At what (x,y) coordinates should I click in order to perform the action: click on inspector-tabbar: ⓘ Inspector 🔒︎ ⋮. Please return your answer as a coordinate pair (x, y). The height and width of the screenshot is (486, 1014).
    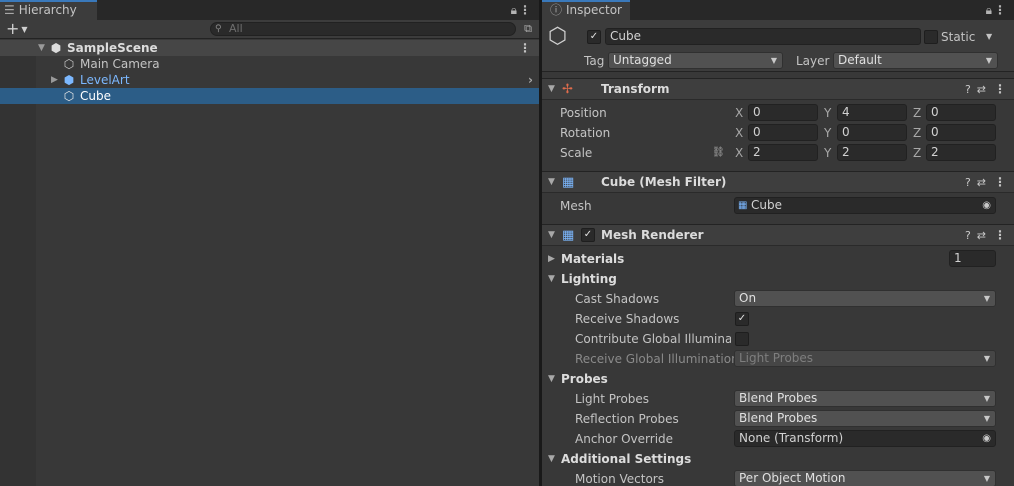
    Looking at the image, I should click on (778, 10).